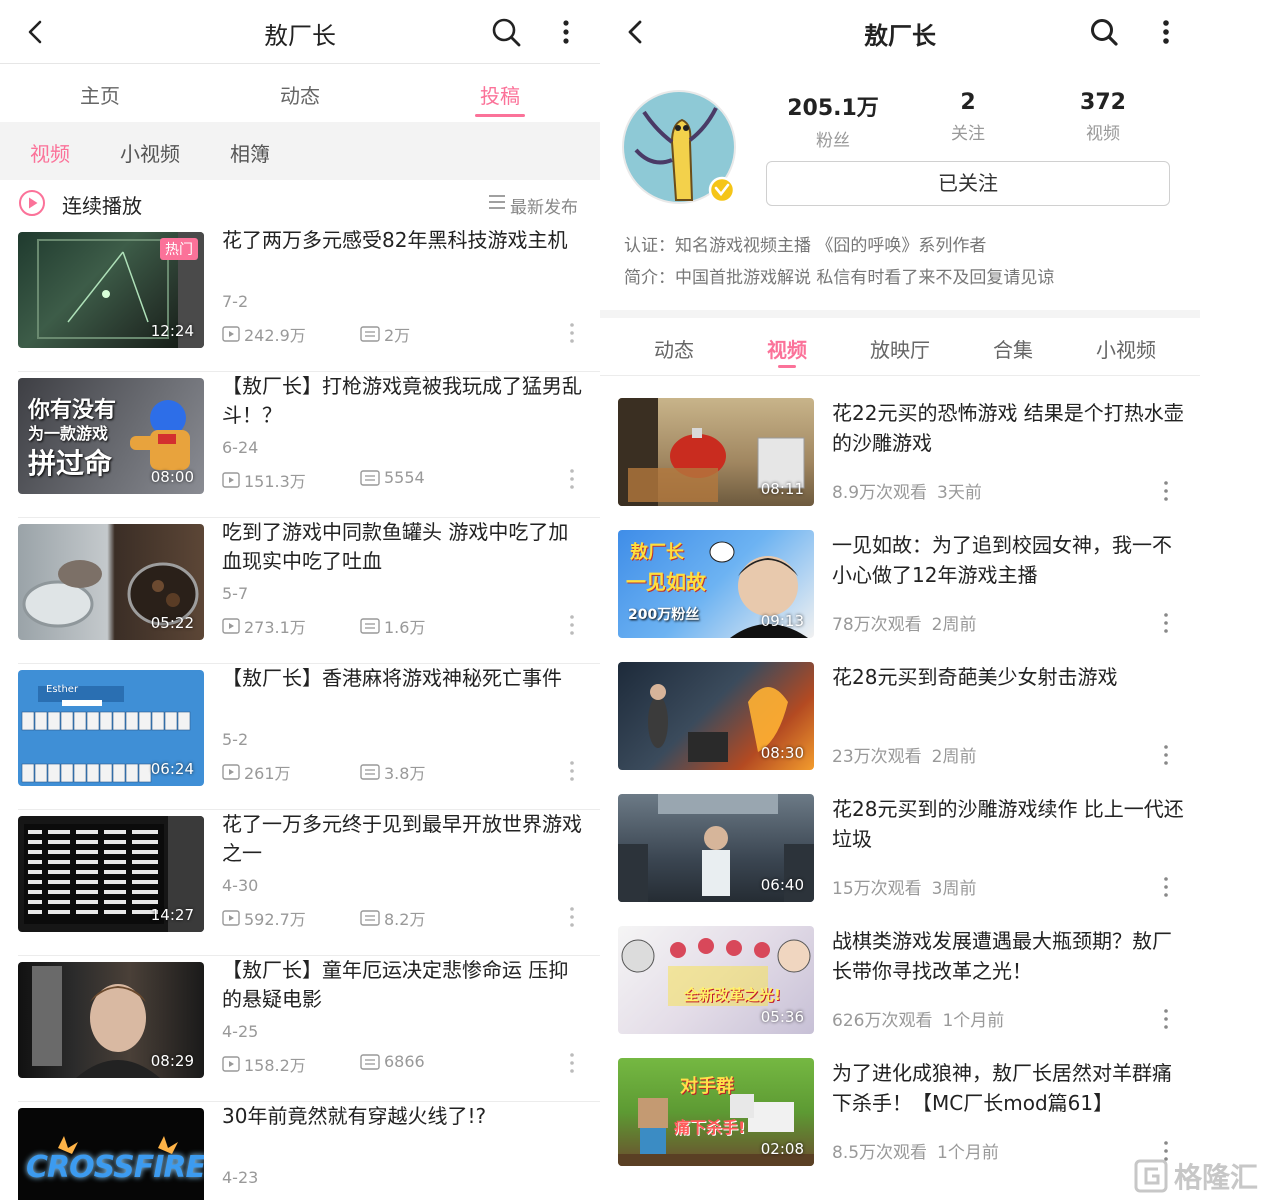  I want to click on video-comments: 8.2万, so click(392, 918).